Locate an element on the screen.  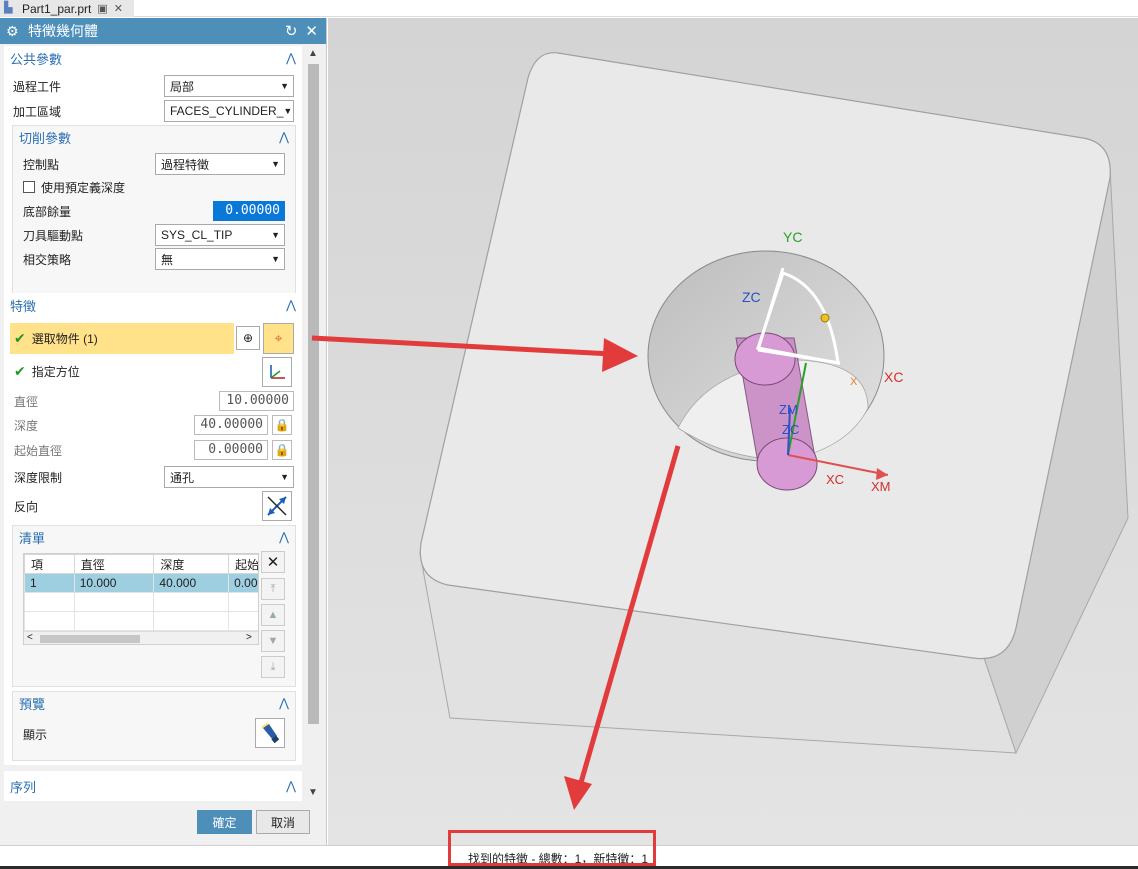
annotation-arrowhead-select is located at coordinates (620, 355).